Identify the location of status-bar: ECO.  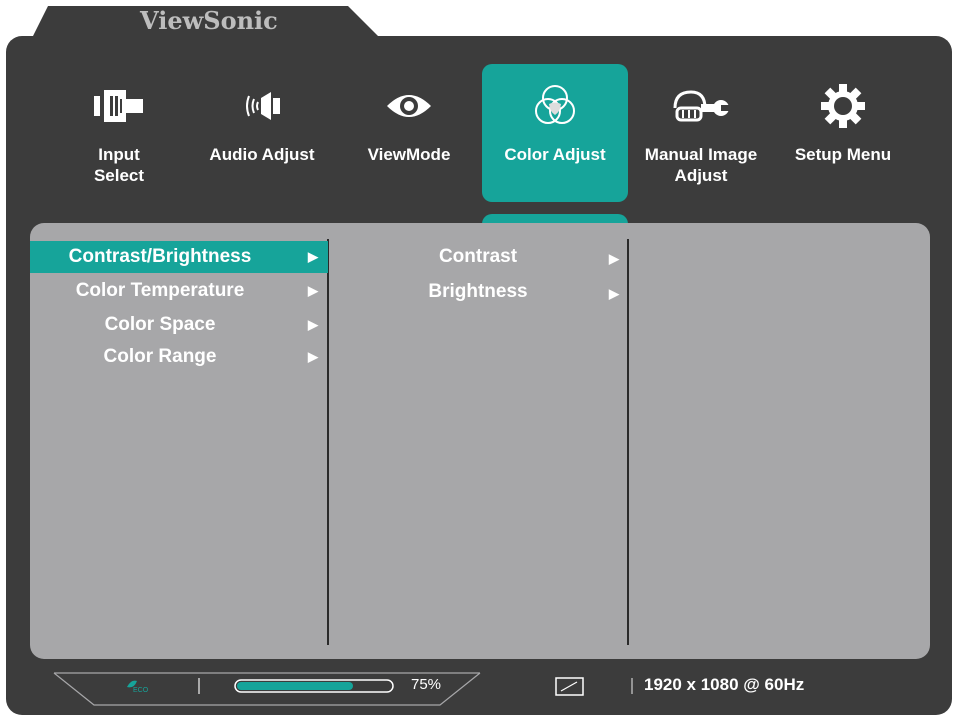
(343, 689).